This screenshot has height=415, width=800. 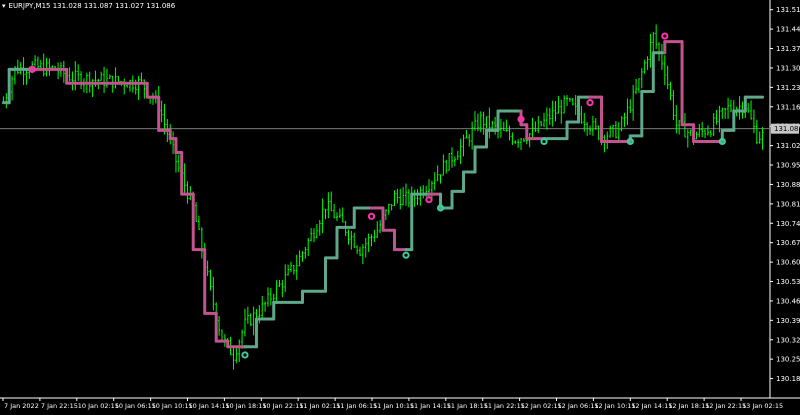 I want to click on price-tick-label: 130.885, so click(x=788, y=185).